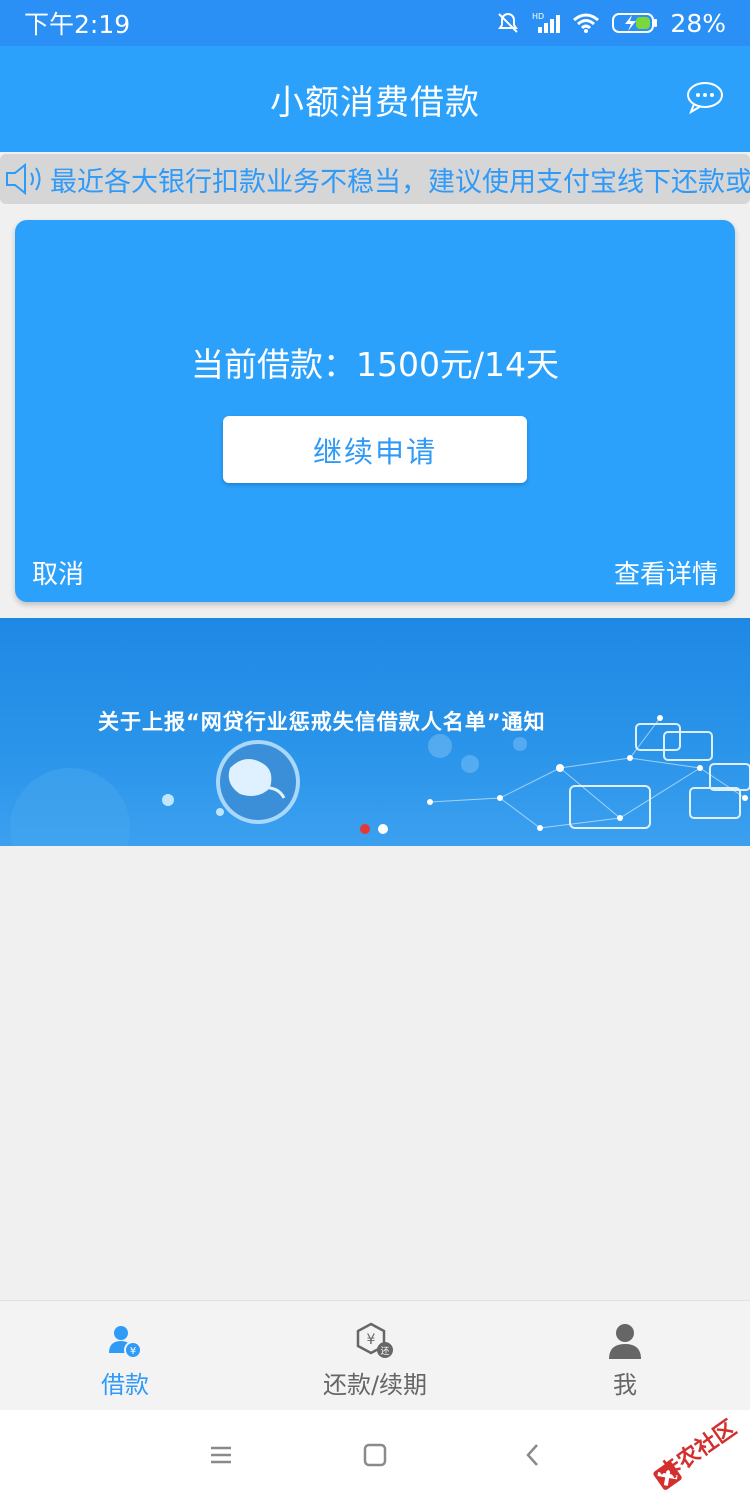  Describe the element at coordinates (611, 23) in the screenshot. I see `status-icons: HD 28%` at that location.